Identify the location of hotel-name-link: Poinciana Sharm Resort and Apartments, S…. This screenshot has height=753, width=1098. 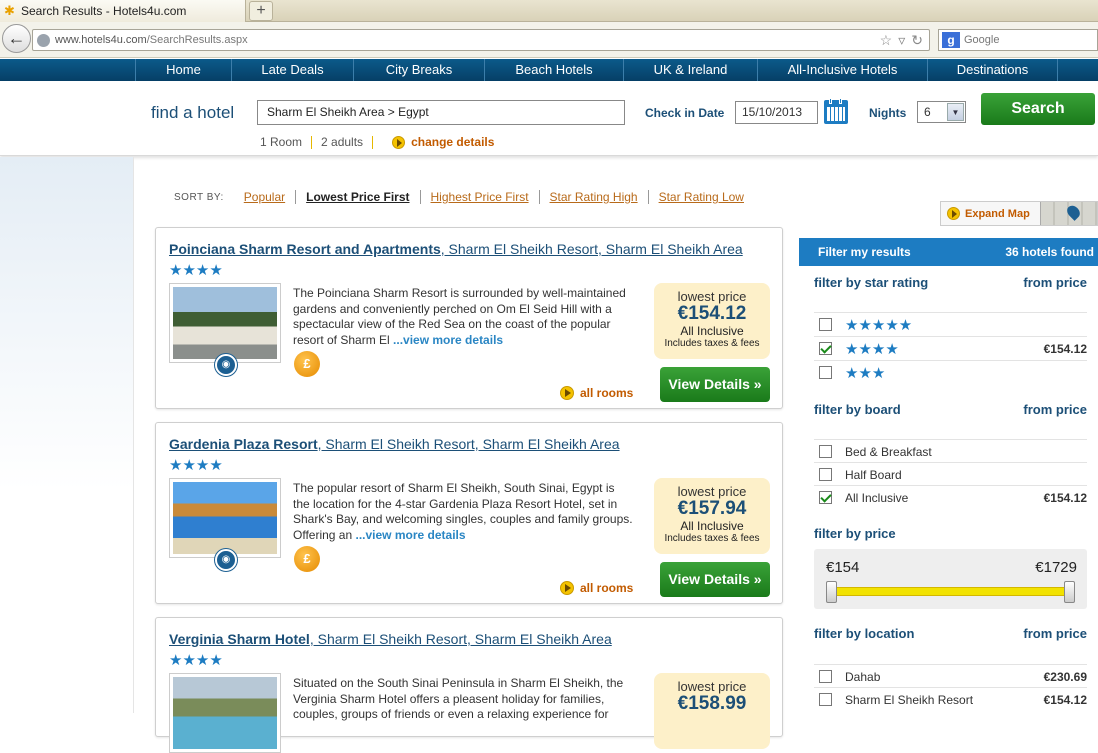
(456, 249).